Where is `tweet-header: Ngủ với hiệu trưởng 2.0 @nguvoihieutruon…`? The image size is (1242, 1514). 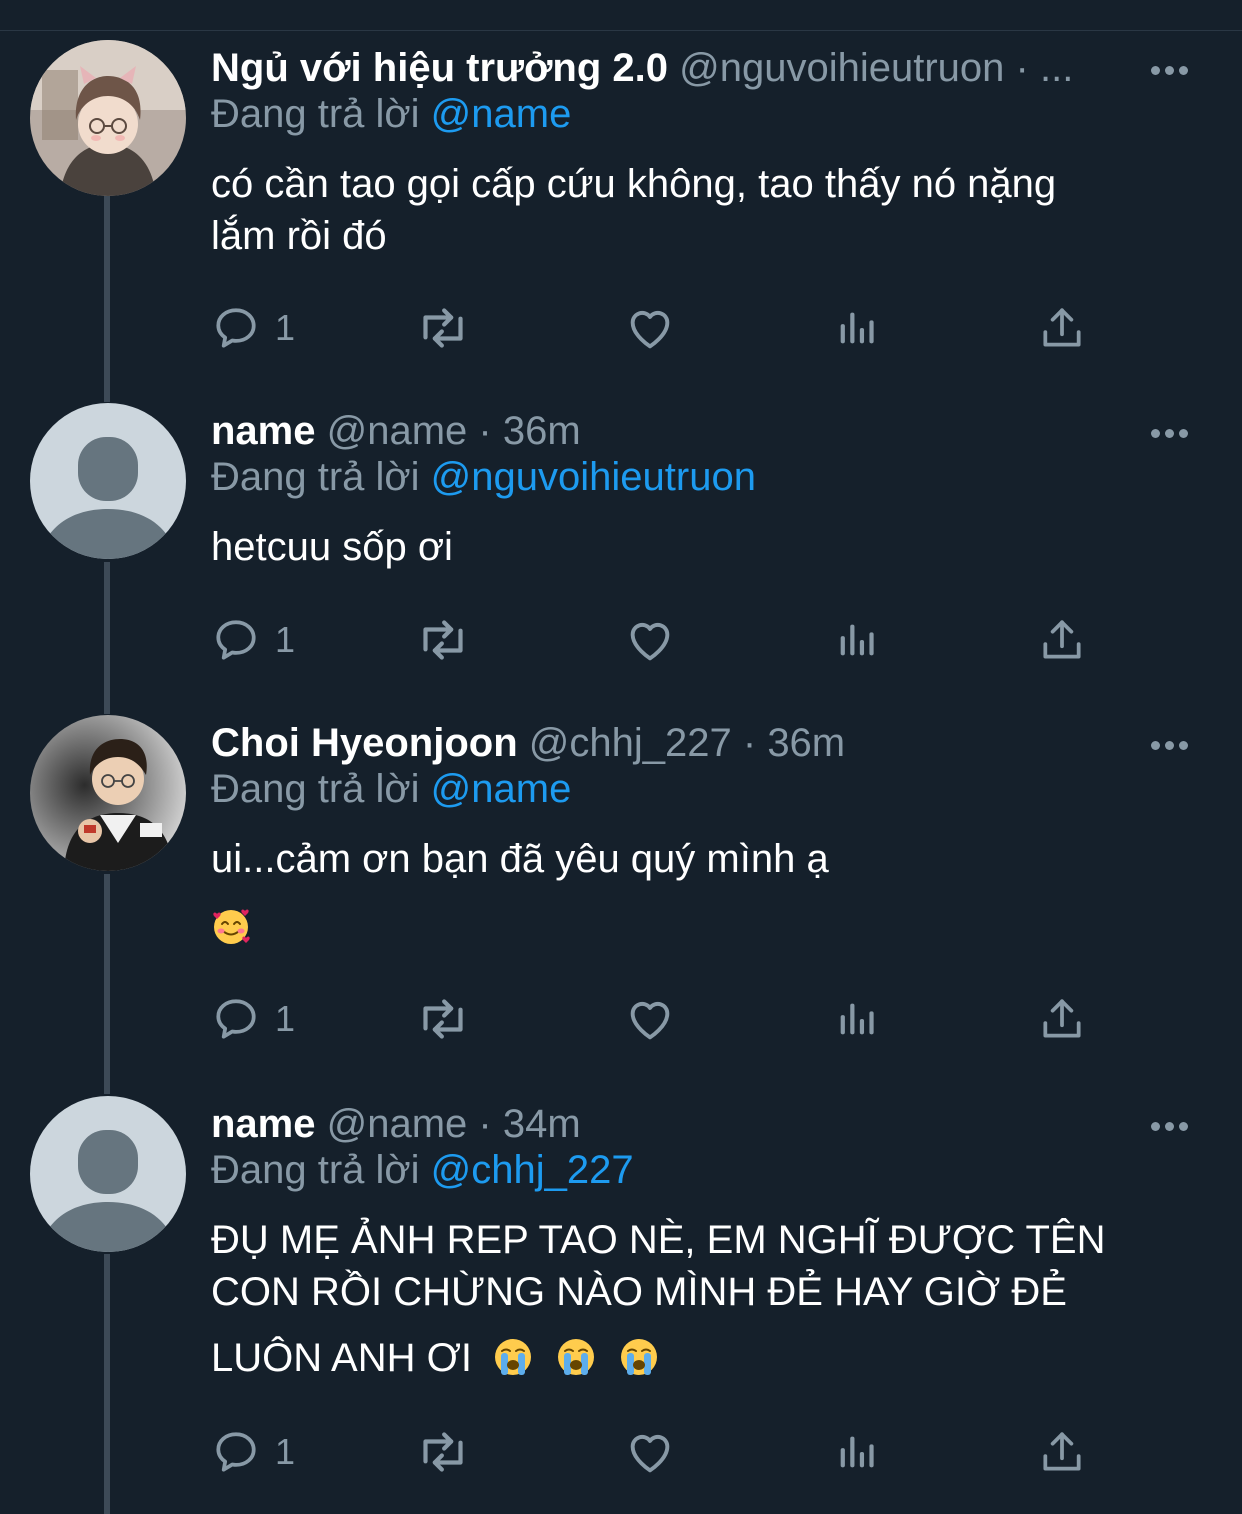 tweet-header: Ngủ với hiệu trưởng 2.0 @nguvoihieutruon… is located at coordinates (642, 68).